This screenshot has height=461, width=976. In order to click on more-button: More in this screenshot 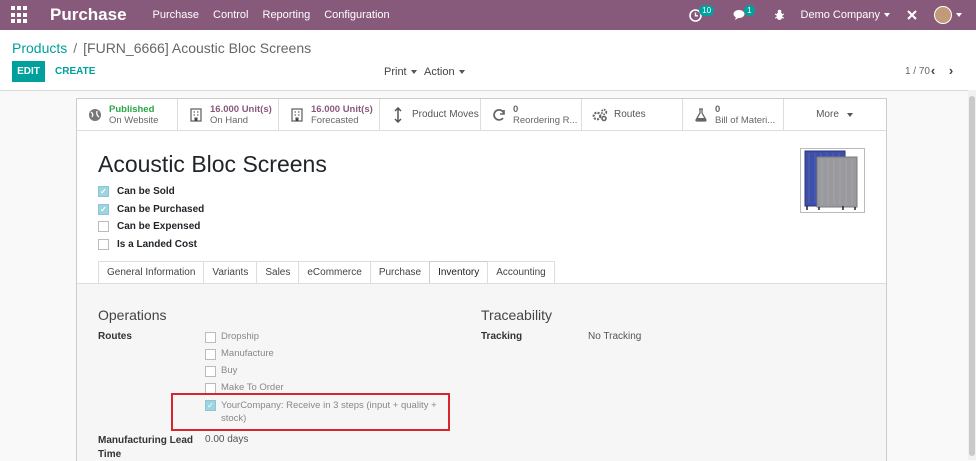, I will do `click(834, 114)`.